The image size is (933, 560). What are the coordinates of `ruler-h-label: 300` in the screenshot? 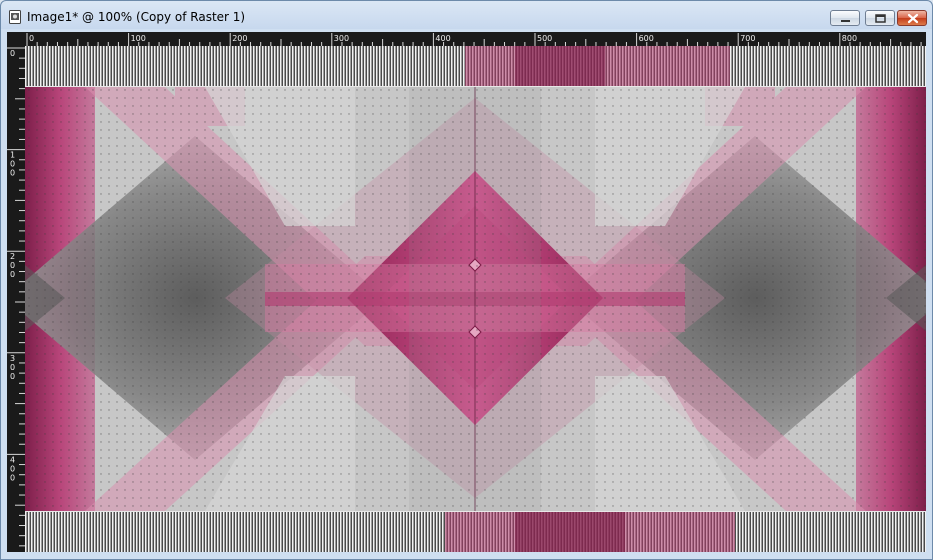 It's located at (341, 38).